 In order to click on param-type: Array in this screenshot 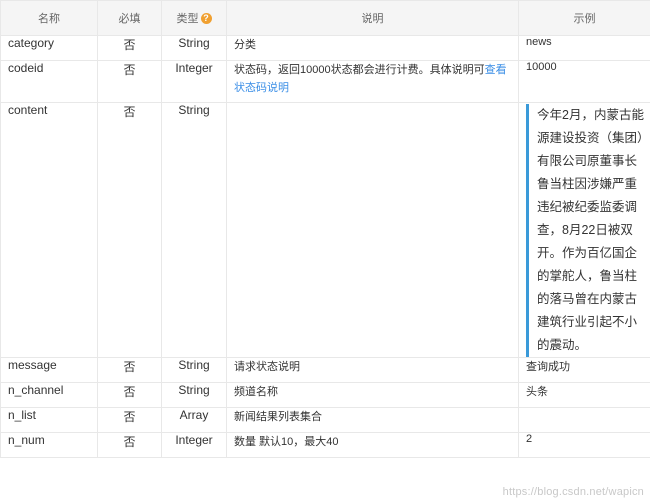, I will do `click(194, 420)`.